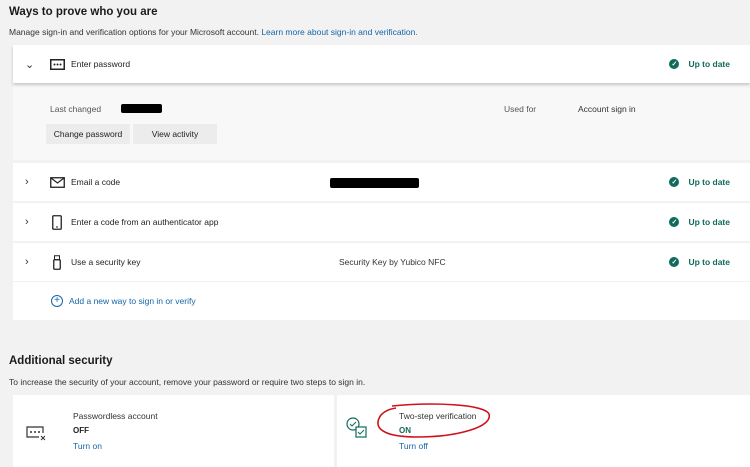 Image resolution: width=750 pixels, height=467 pixels. I want to click on add-method-row: + Add a new way to sign in or verify, so click(381, 301).